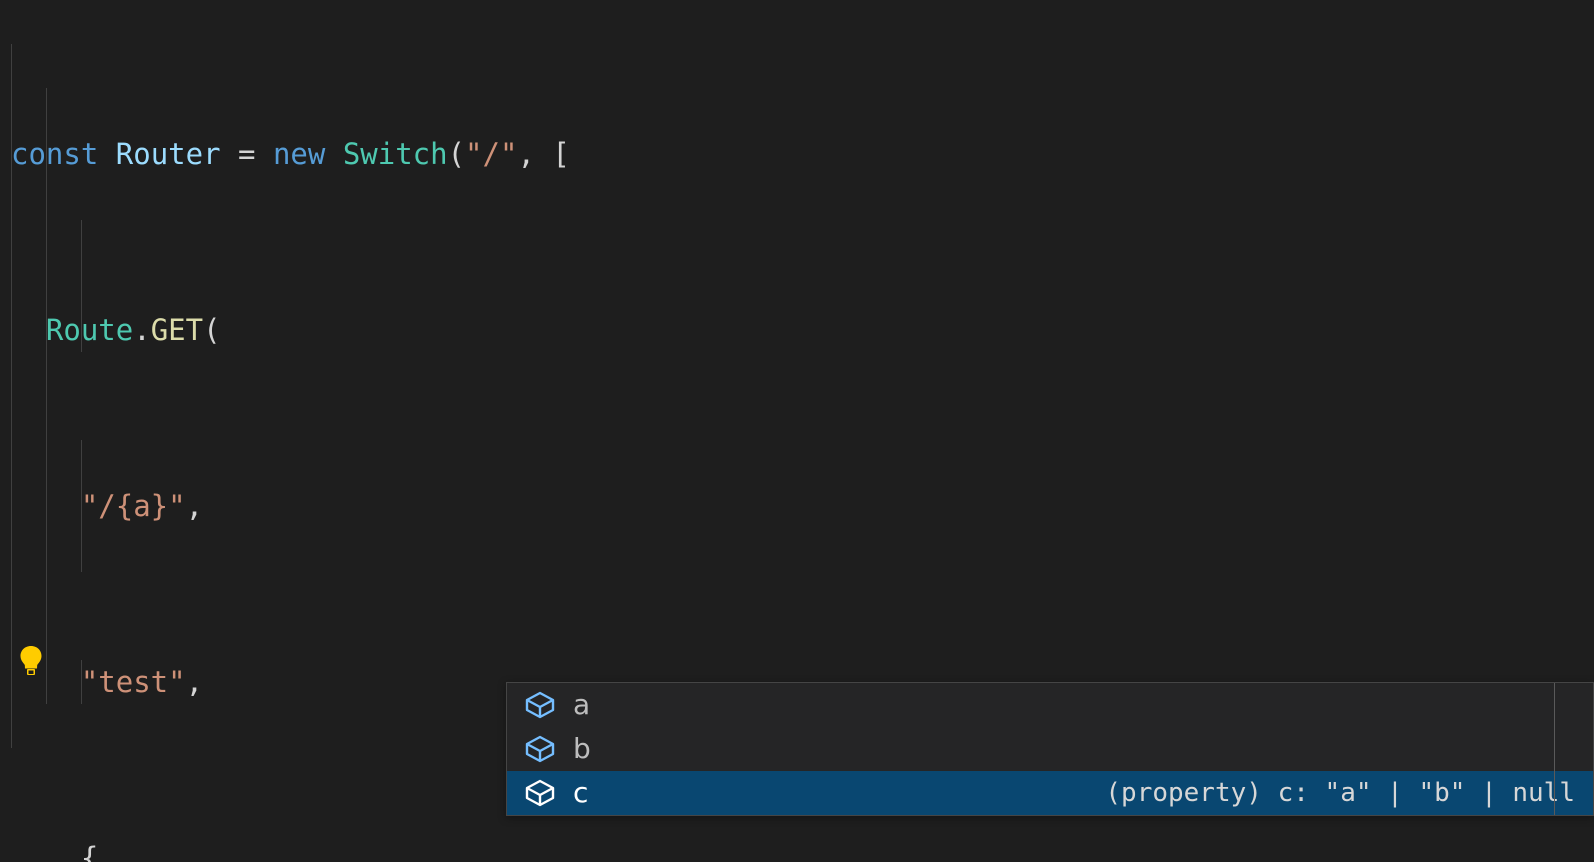 Image resolution: width=1594 pixels, height=862 pixels. What do you see at coordinates (133, 506) in the screenshot?
I see `token-string-route-path: "/{a}"` at bounding box center [133, 506].